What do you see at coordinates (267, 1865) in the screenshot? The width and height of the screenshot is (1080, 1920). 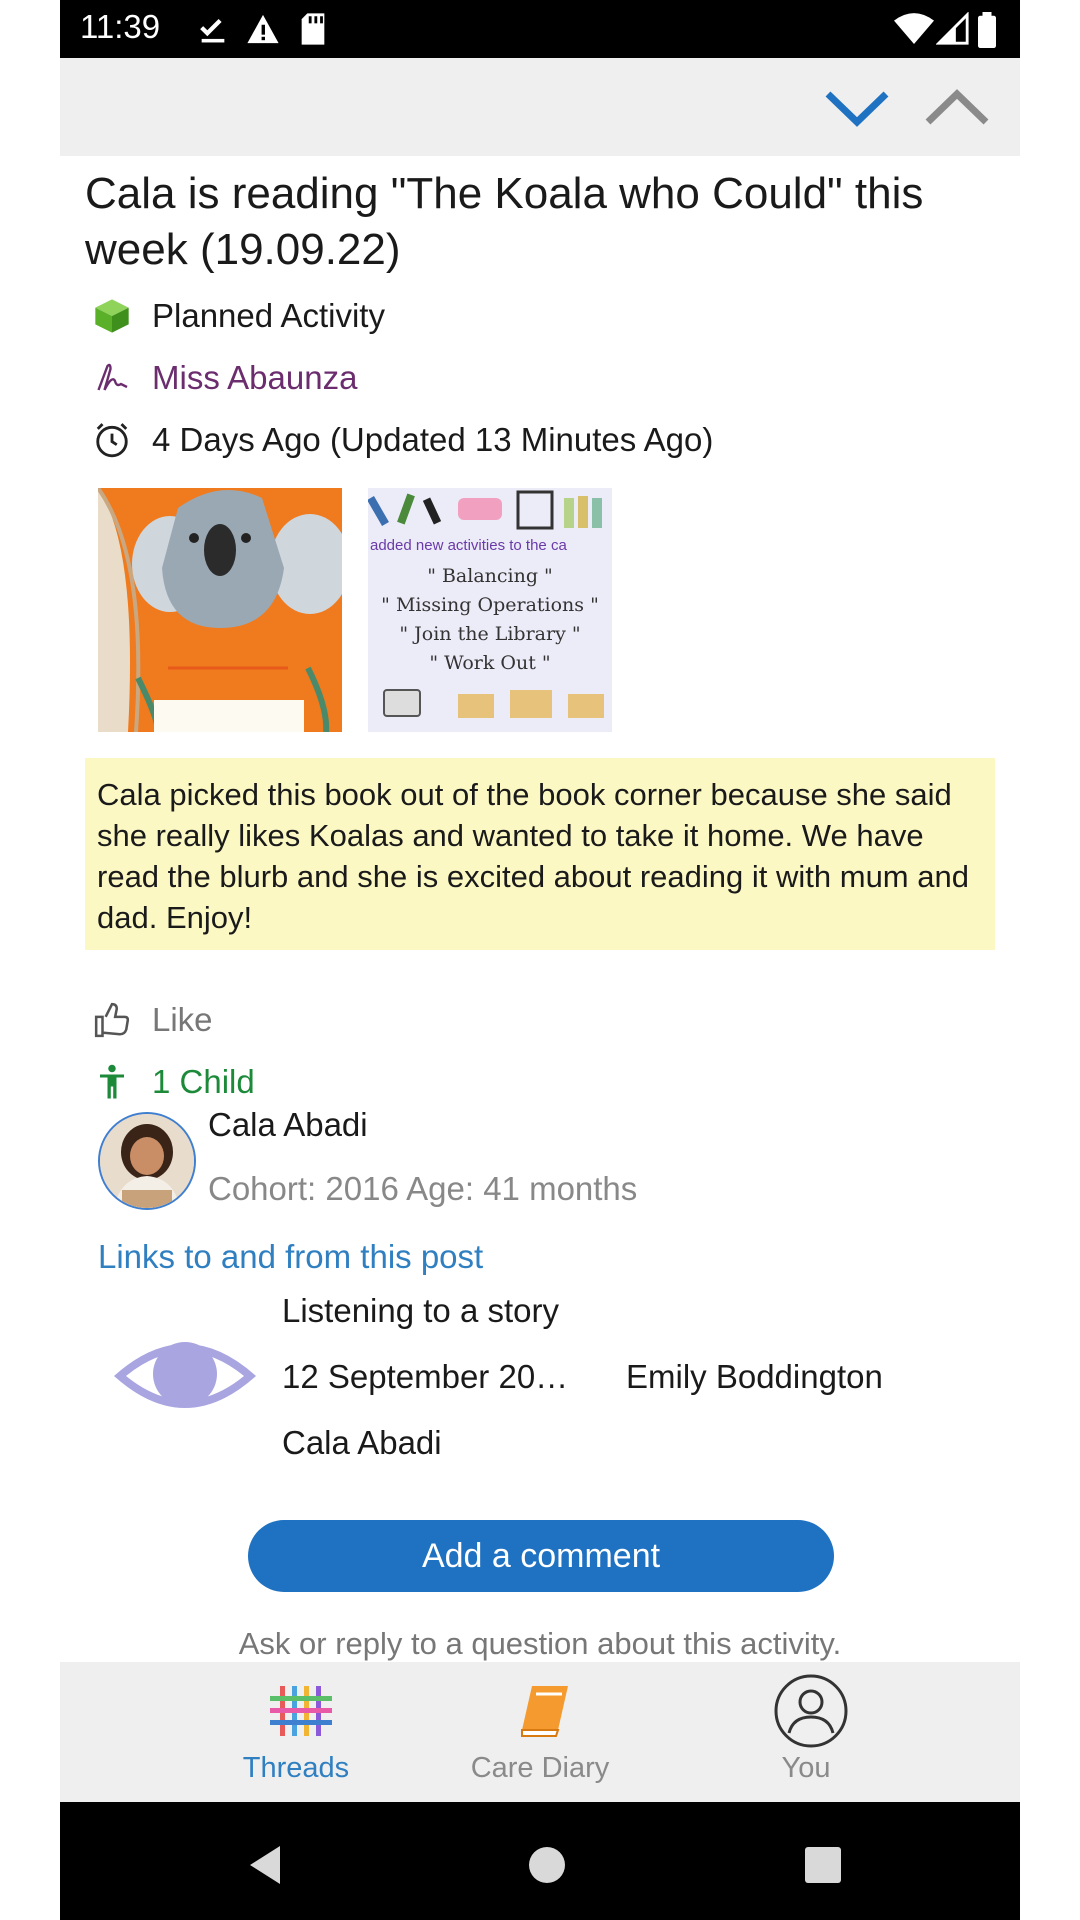 I see `back-icon` at bounding box center [267, 1865].